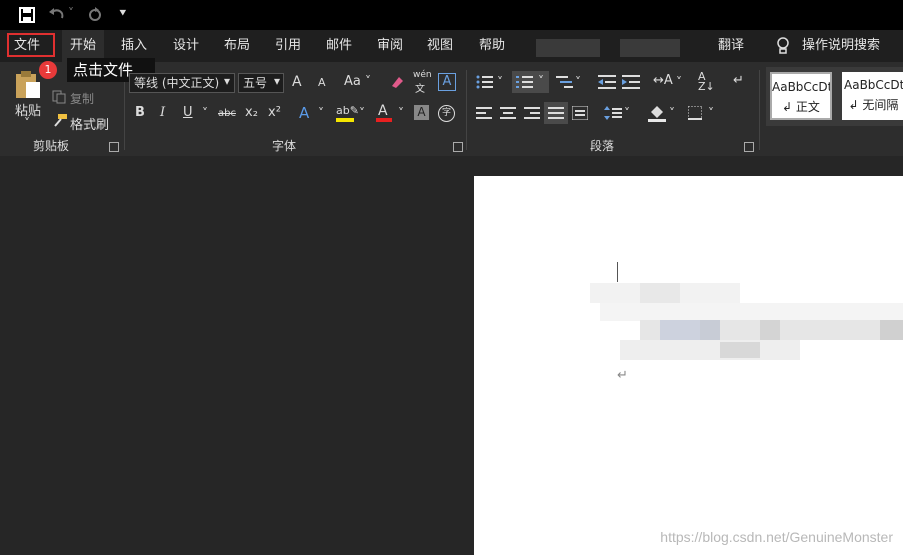 The width and height of the screenshot is (903, 555). I want to click on clear-formatting-icon, so click(397, 82).